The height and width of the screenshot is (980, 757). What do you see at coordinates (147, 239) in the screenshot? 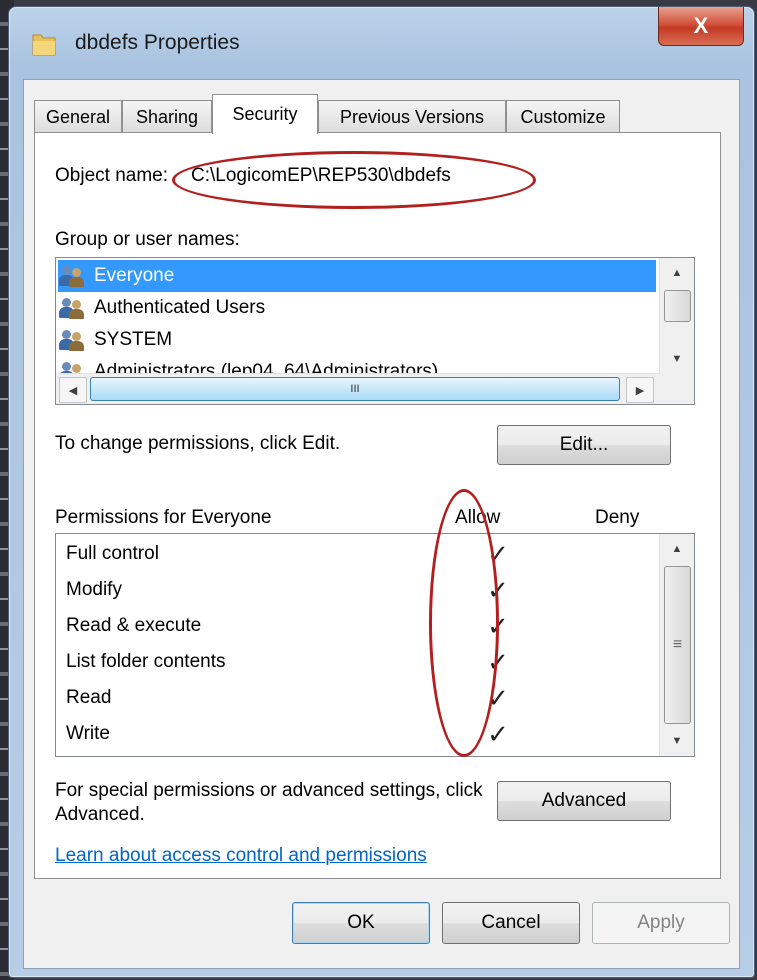
I see `group-names-label: Group or user names:` at bounding box center [147, 239].